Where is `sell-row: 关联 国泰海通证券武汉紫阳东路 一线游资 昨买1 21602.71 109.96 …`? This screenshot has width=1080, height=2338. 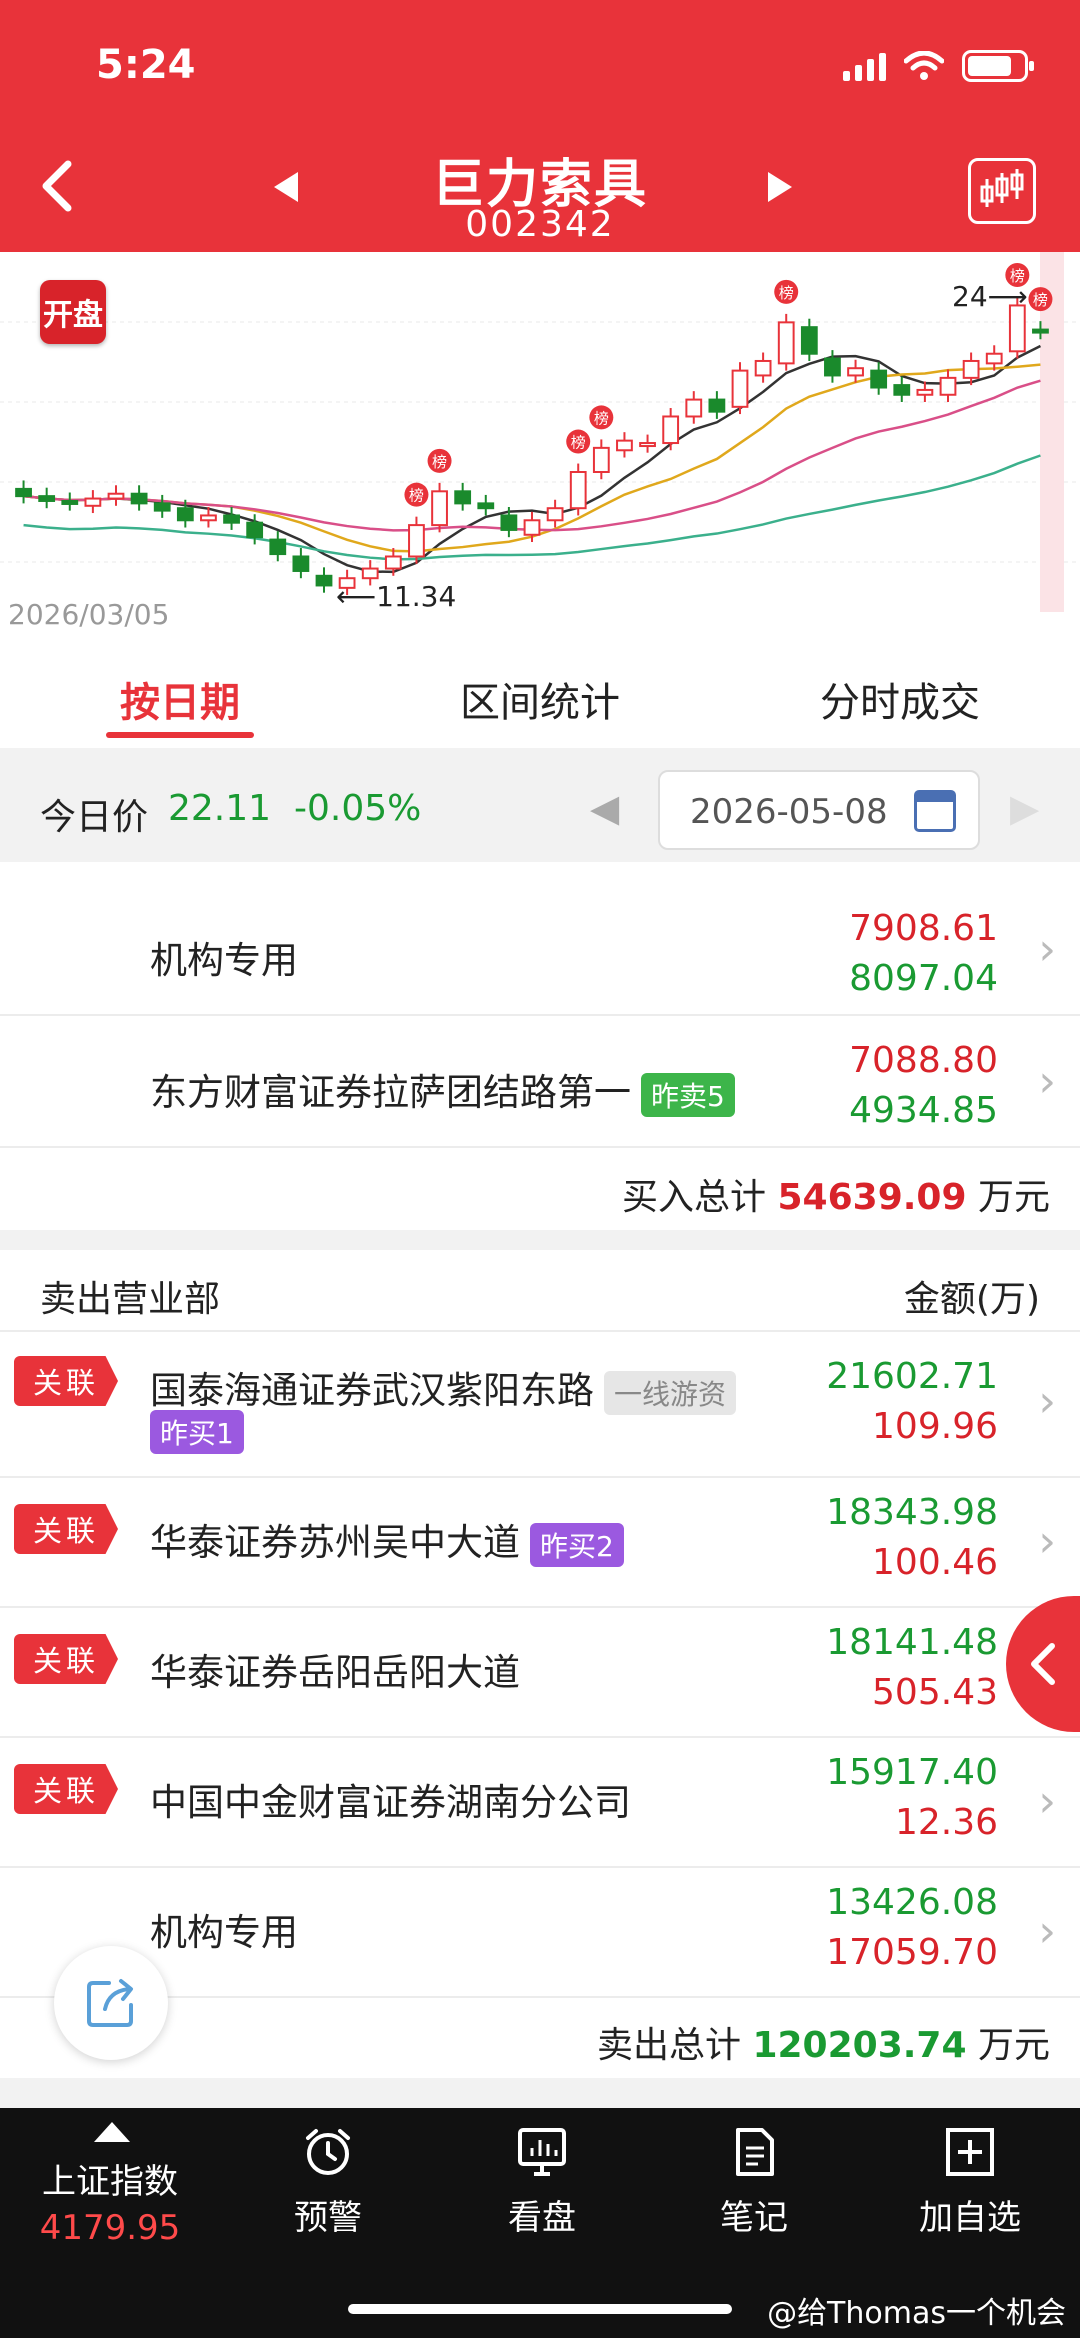 sell-row: 关联 国泰海通证券武汉紫阳东路 一线游资 昨买1 21602.71 109.96 … is located at coordinates (540, 1405).